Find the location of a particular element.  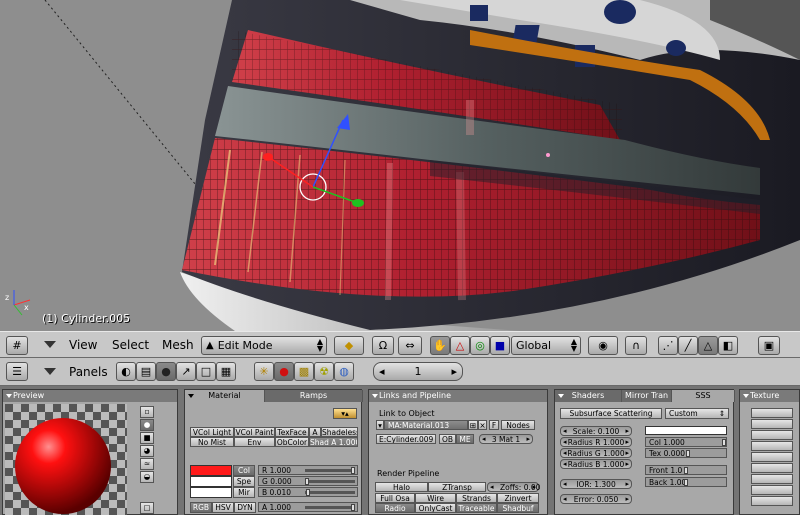

sss-col-slider: Col 1.000 is located at coordinates (686, 442).